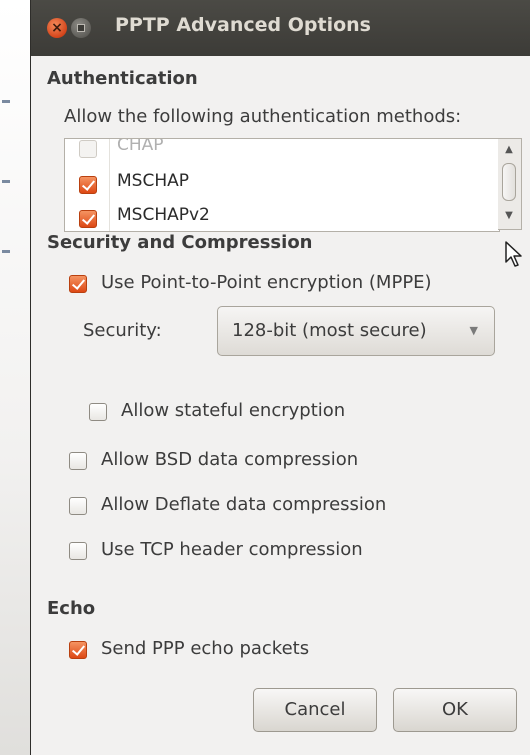 The height and width of the screenshot is (755, 530). I want to click on ok-button: OK, so click(455, 710).